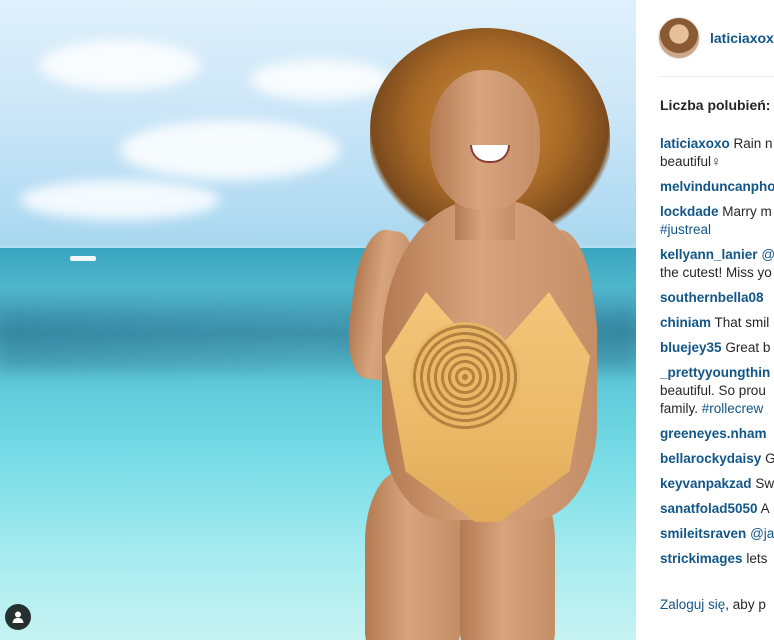  Describe the element at coordinates (465, 377) in the screenshot. I see `swimsuit-lace` at that location.